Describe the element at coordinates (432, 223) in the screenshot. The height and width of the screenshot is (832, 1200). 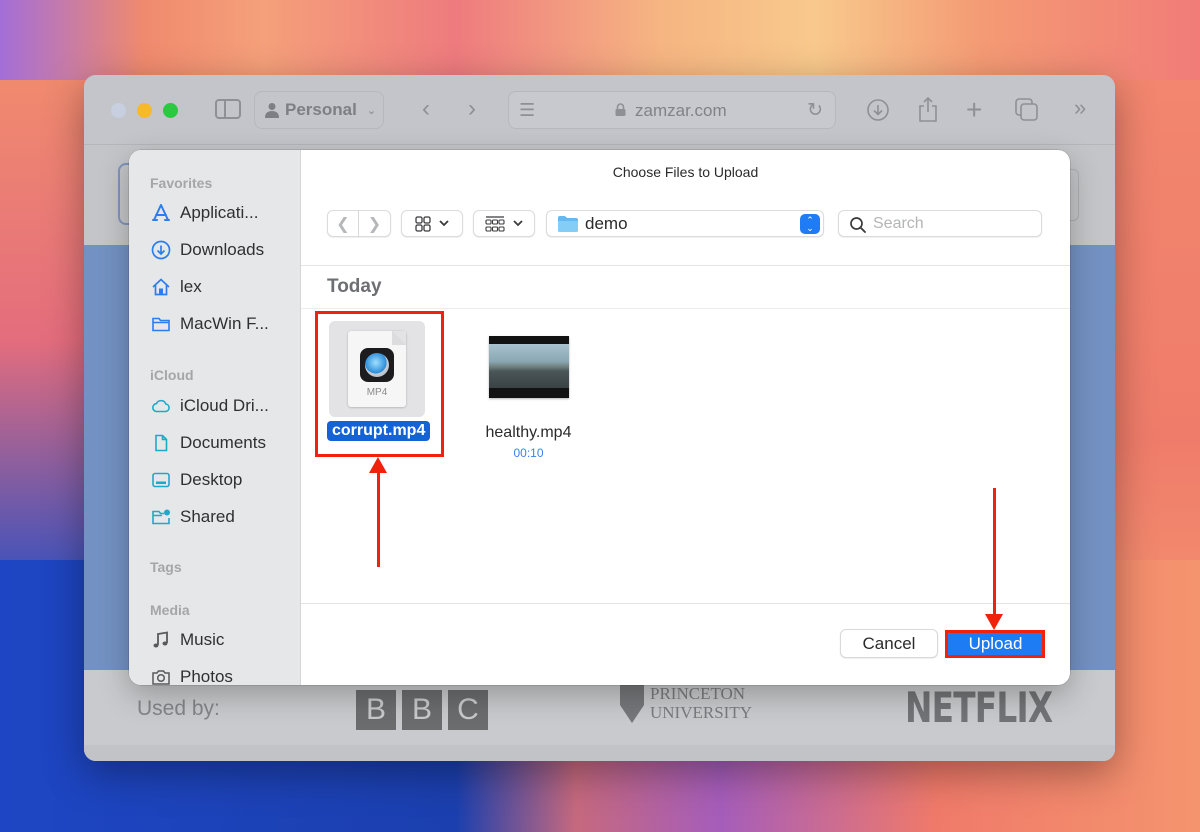
I see `view-mode-button` at that location.